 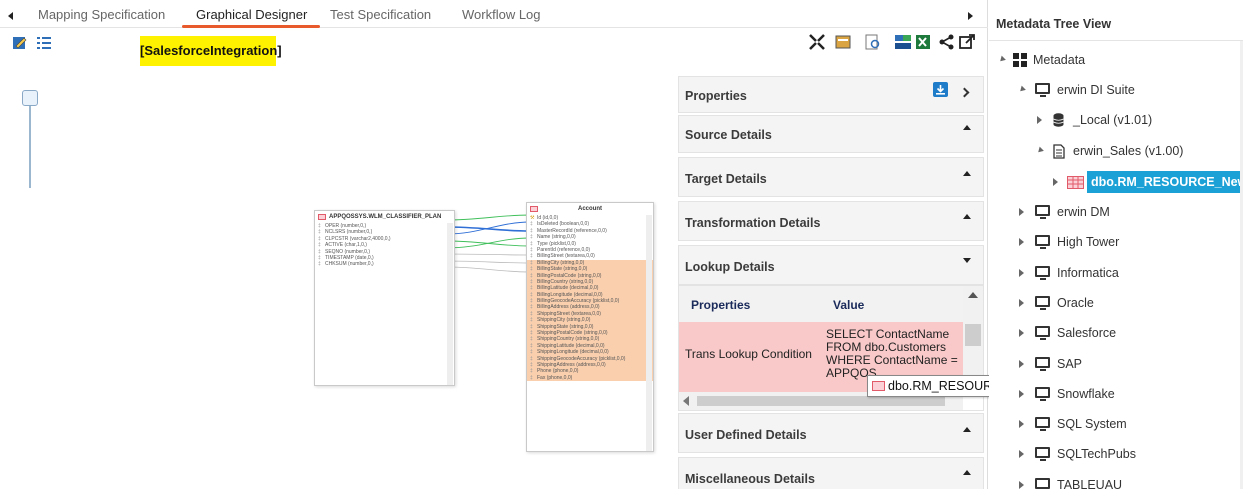 I want to click on tree-node-system: TABLEUAU, so click(x=1127, y=481).